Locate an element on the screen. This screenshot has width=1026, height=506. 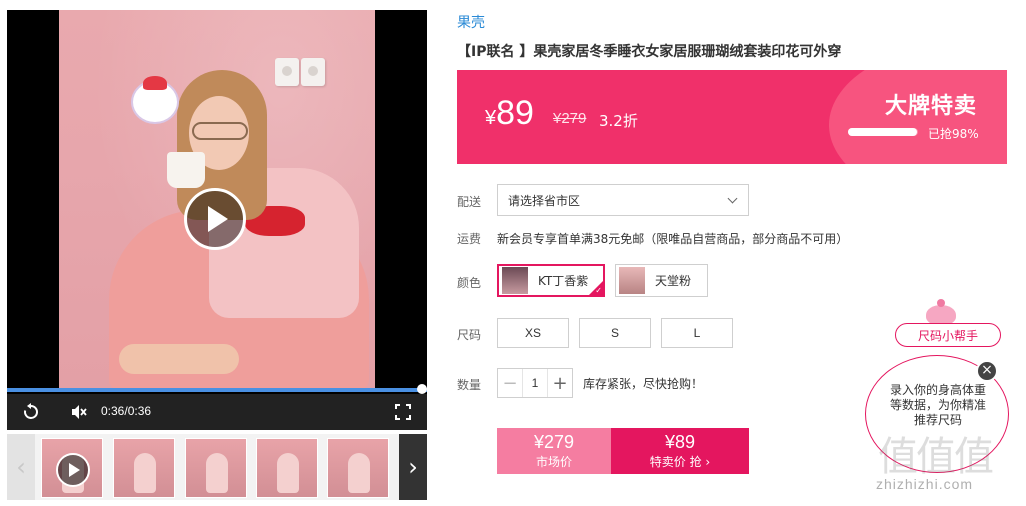
thumbnail-video is located at coordinates (72, 468).